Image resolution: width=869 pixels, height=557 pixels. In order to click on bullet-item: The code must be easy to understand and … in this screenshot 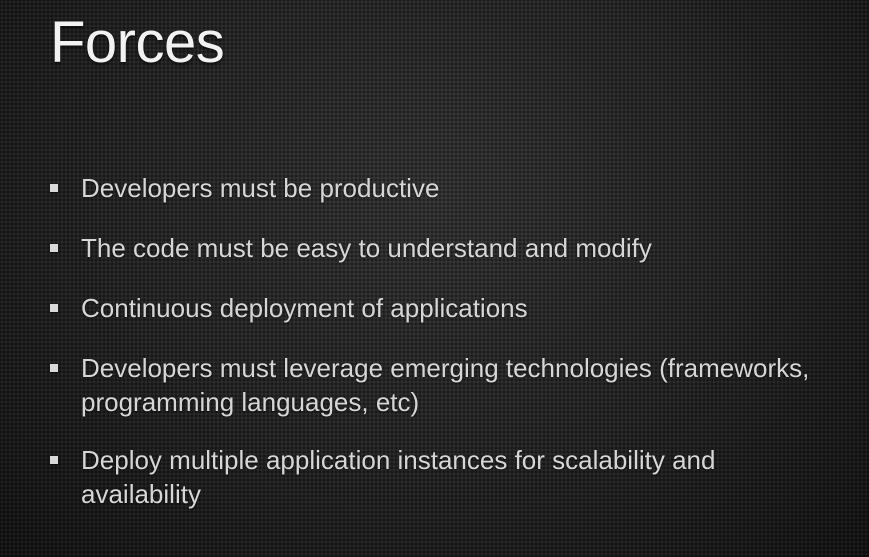, I will do `click(445, 248)`.